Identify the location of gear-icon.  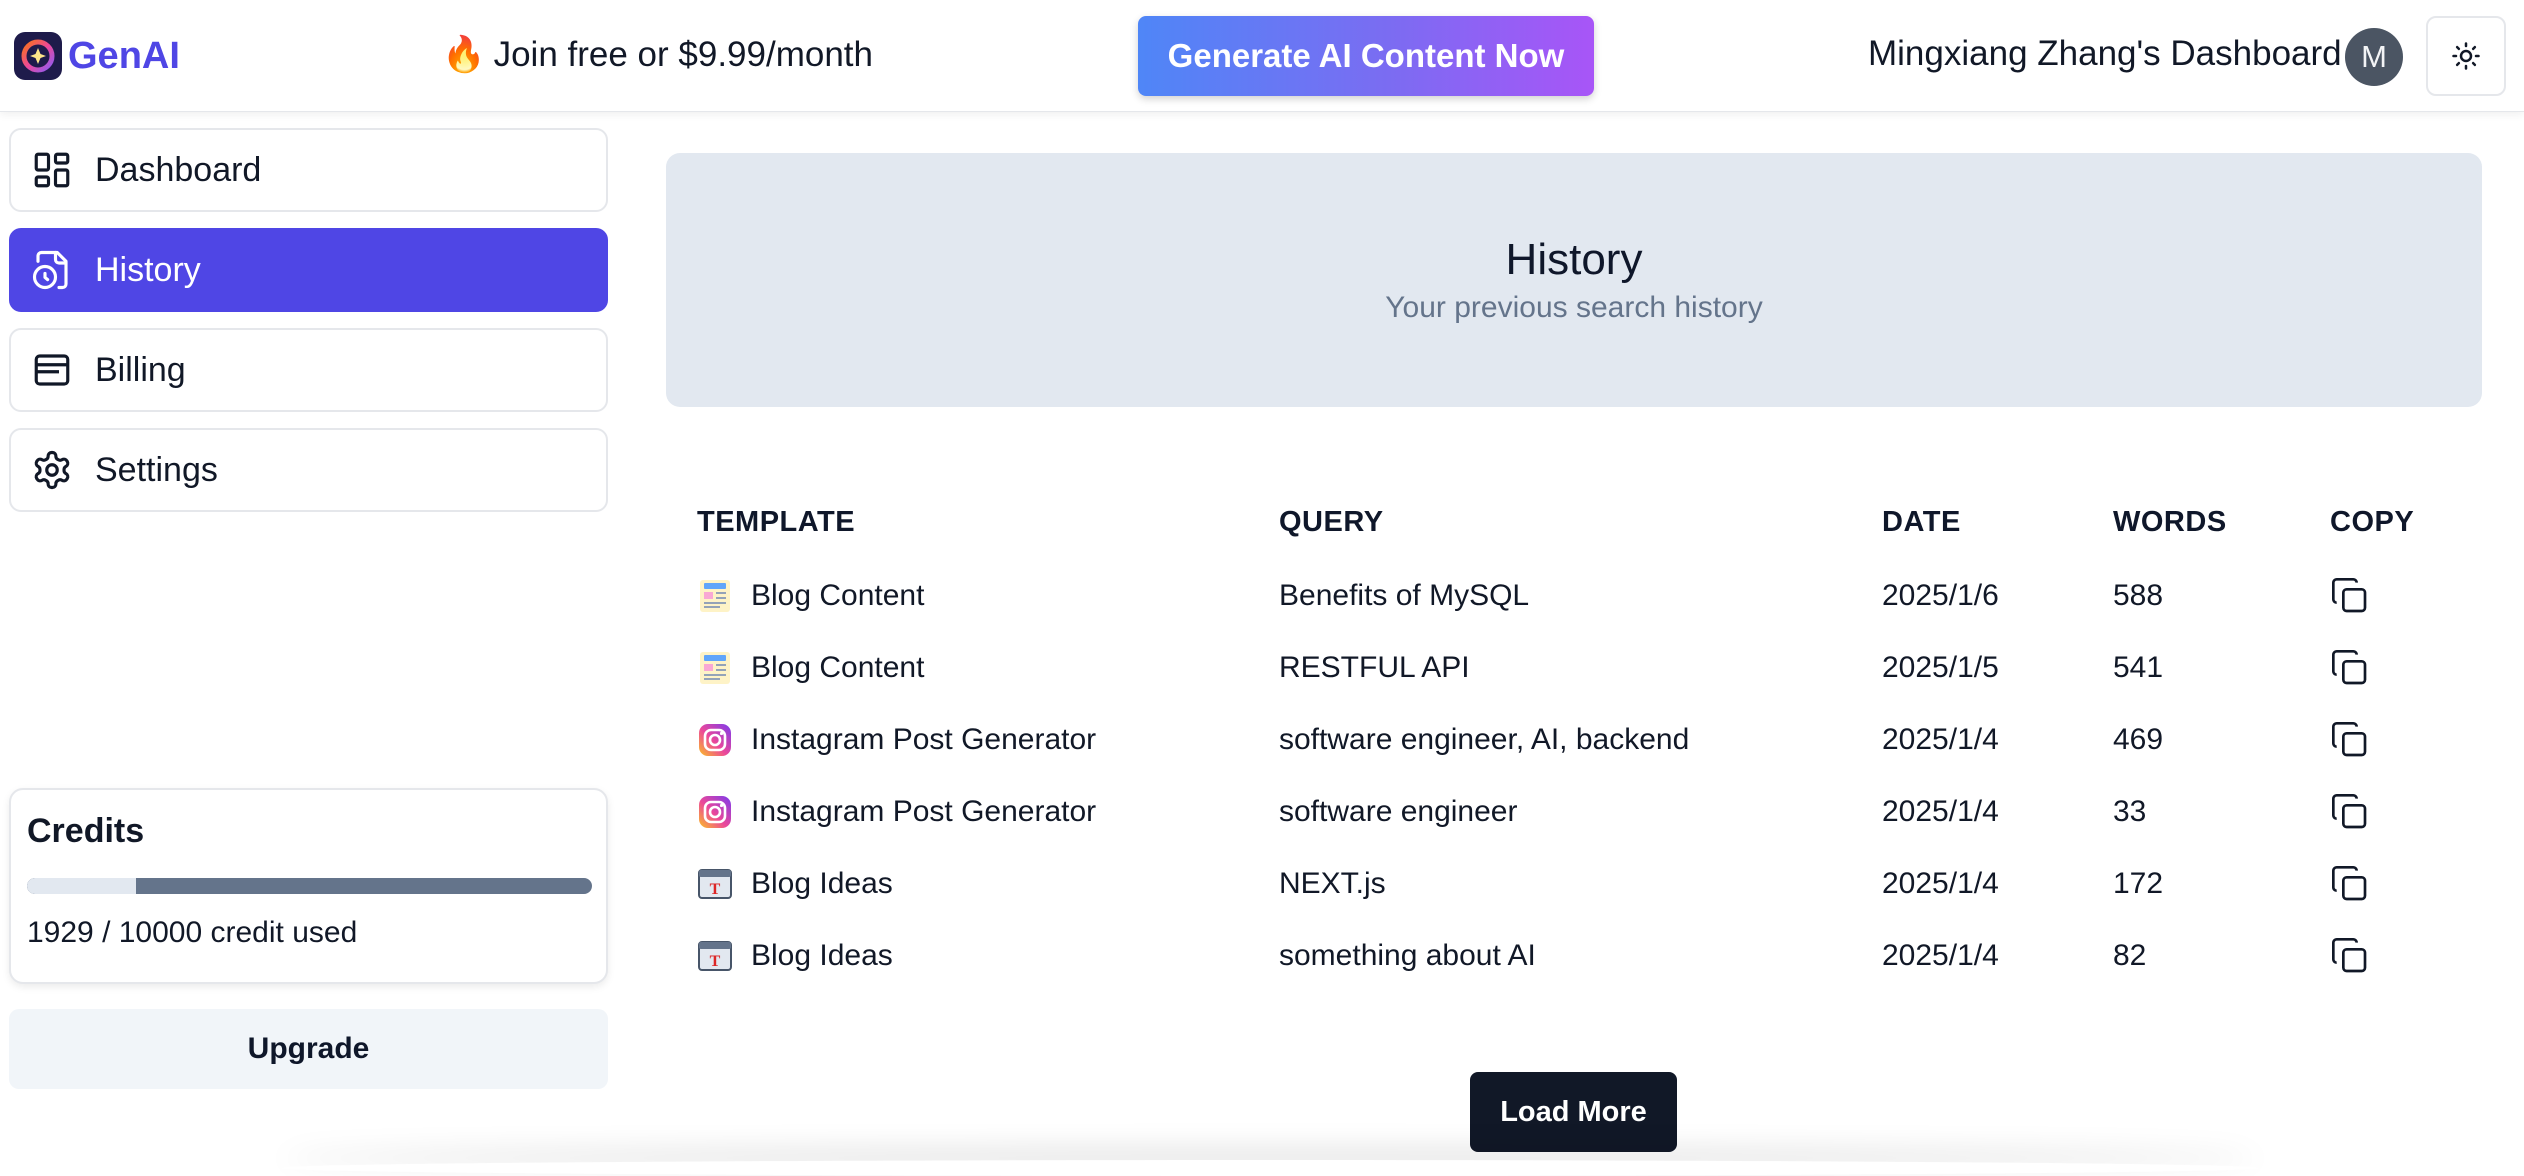
(52, 470).